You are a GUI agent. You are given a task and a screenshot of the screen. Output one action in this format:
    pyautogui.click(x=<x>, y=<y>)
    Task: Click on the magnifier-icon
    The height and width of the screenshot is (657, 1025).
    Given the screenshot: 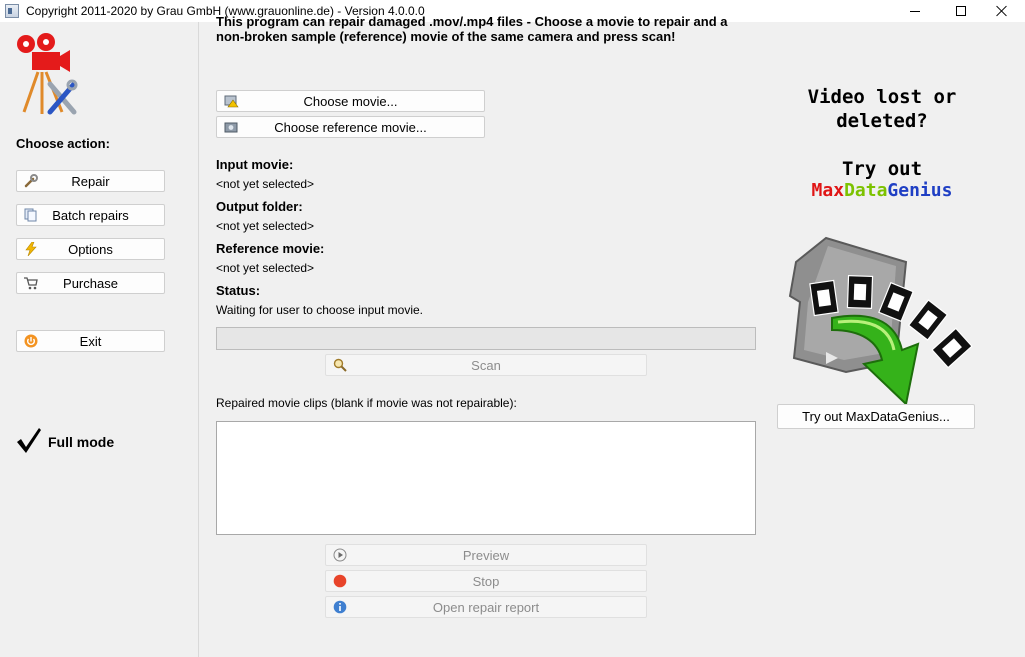 What is the action you would take?
    pyautogui.click(x=340, y=365)
    